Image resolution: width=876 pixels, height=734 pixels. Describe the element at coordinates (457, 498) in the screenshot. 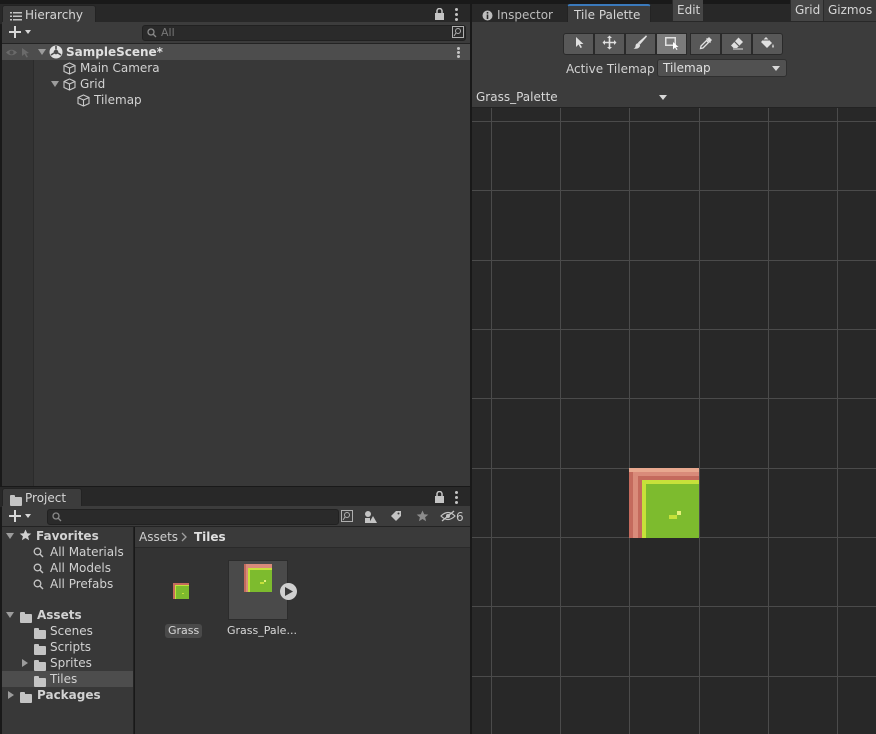

I see `project-menu-icon` at that location.